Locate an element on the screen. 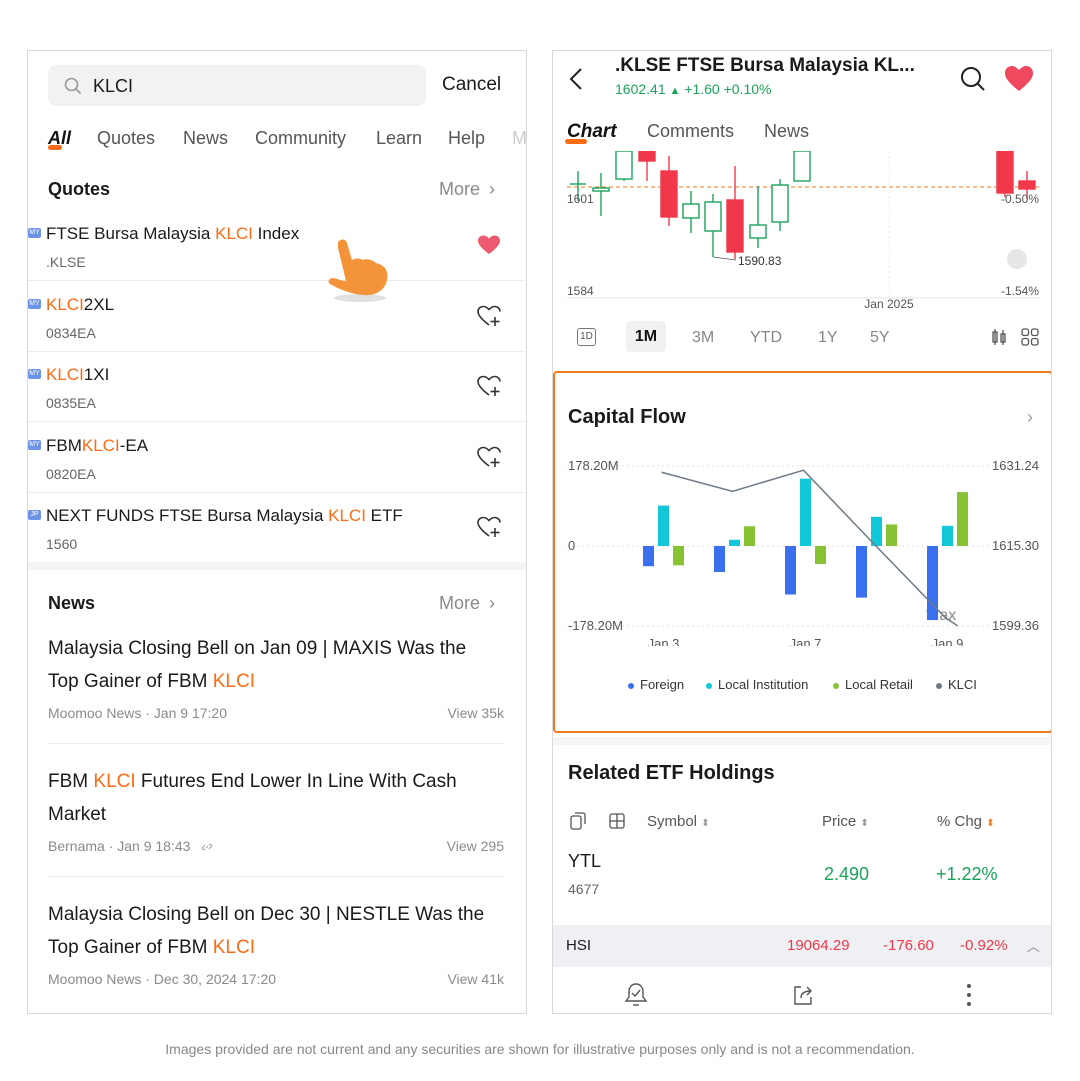 Image resolution: width=1080 pixels, height=1081 pixels. pct-axis-label: -1.54% is located at coordinates (1020, 291).